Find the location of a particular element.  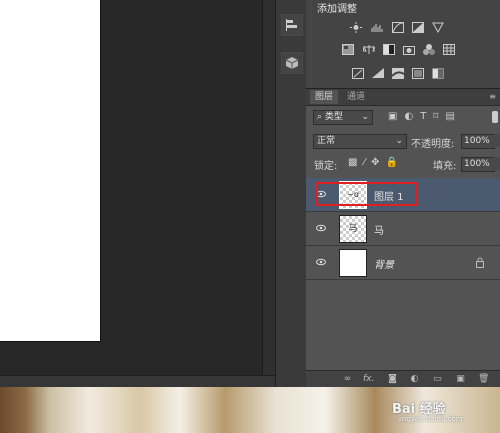

layer-row-background: 背景 is located at coordinates (403, 263).